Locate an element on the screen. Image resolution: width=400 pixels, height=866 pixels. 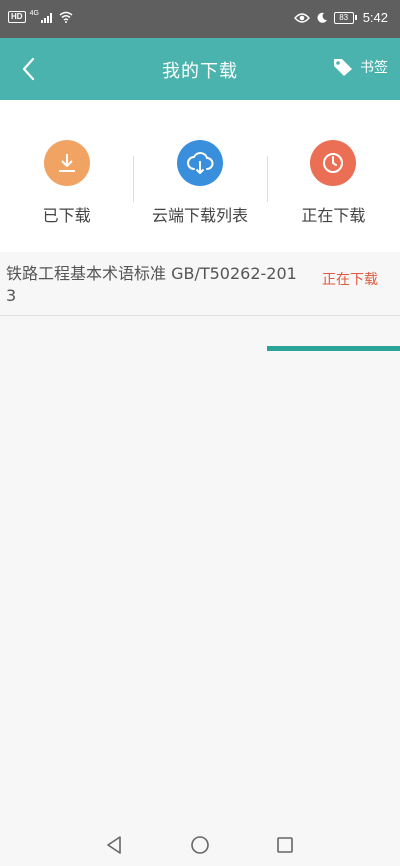
cloud-download-icon is located at coordinates (199, 163).